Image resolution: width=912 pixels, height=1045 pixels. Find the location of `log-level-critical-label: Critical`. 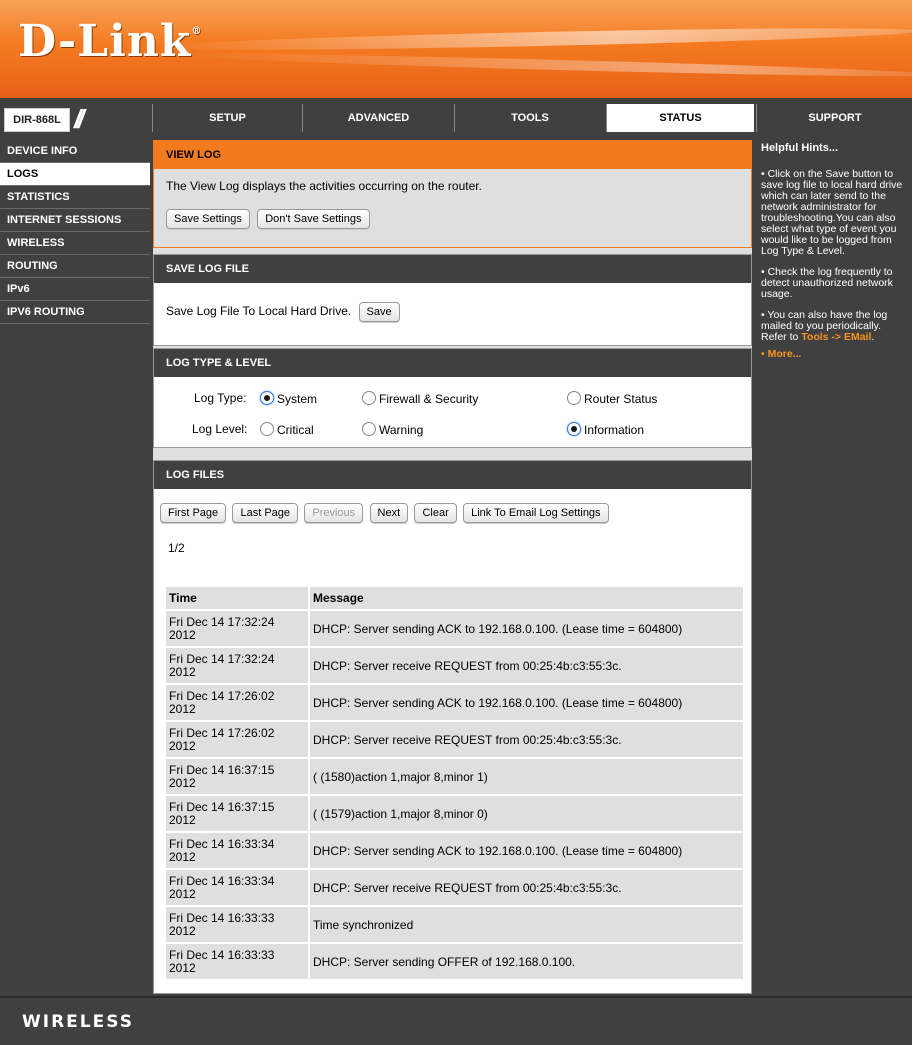

log-level-critical-label: Critical is located at coordinates (295, 430).